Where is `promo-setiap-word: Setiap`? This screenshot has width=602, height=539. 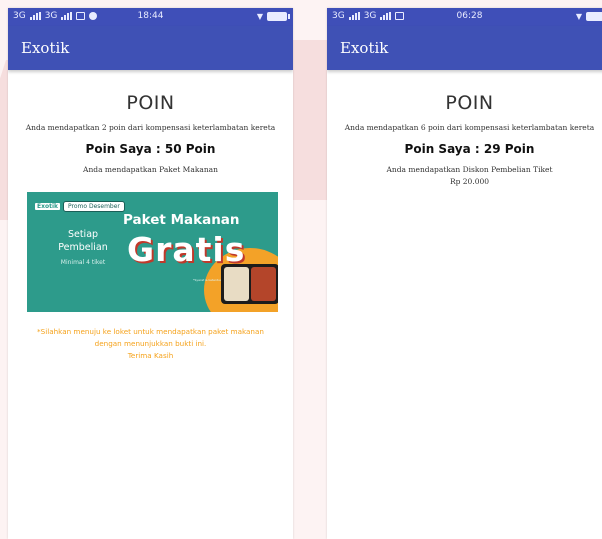 promo-setiap-word: Setiap is located at coordinates (83, 234).